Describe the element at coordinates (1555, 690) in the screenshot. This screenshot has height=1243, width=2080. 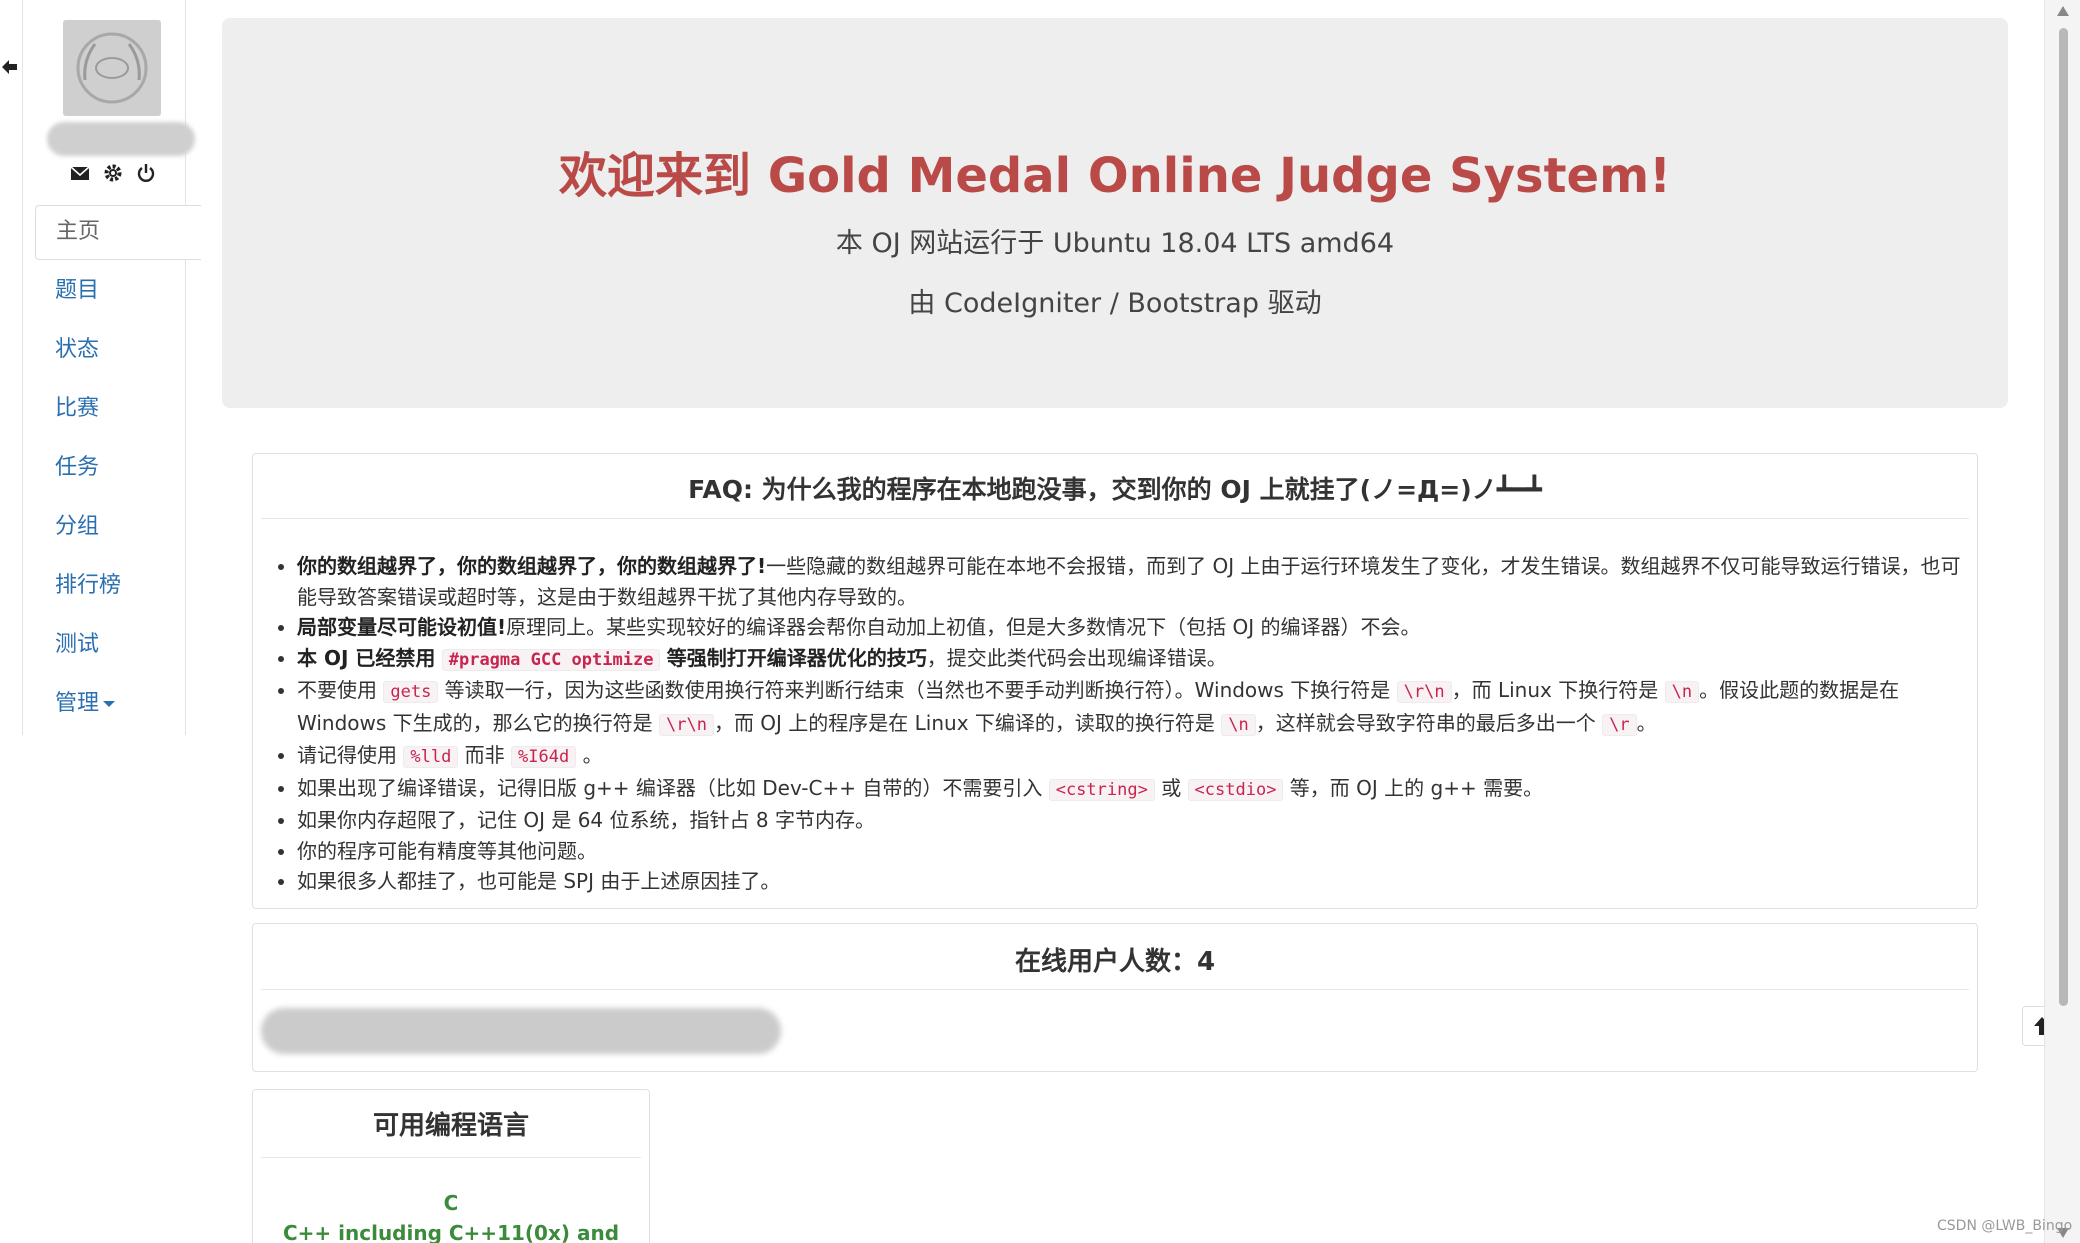
I see `faq-text: ，而 Linux 下换行符是` at that location.